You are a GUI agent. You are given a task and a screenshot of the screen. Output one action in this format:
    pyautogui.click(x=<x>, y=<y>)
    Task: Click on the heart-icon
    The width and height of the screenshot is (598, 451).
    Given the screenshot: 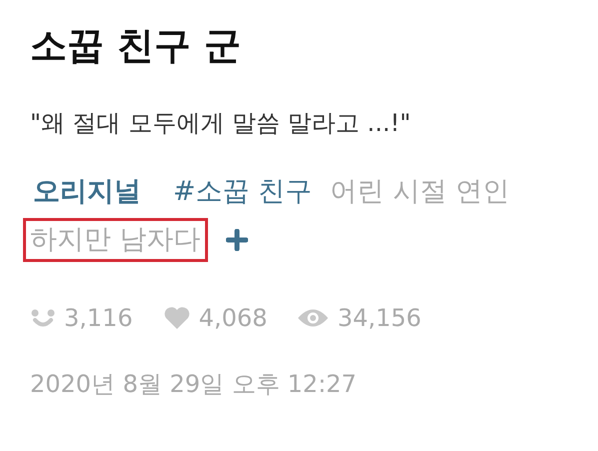 What is the action you would take?
    pyautogui.click(x=176, y=318)
    